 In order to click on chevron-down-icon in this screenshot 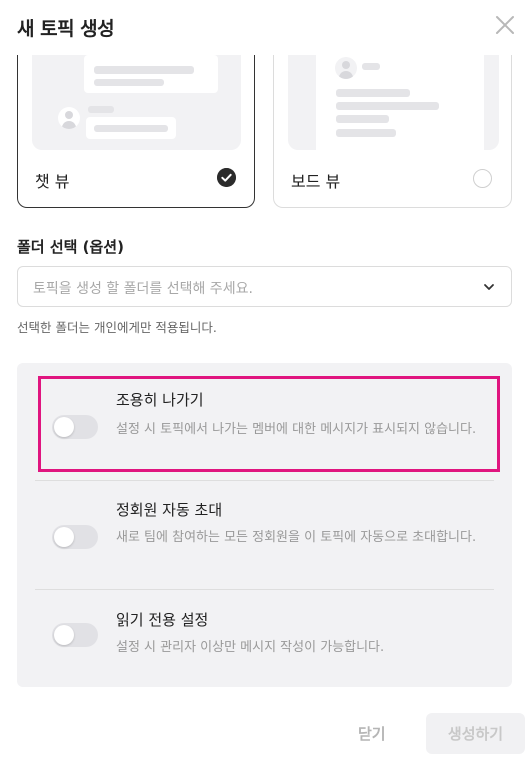, I will do `click(489, 287)`.